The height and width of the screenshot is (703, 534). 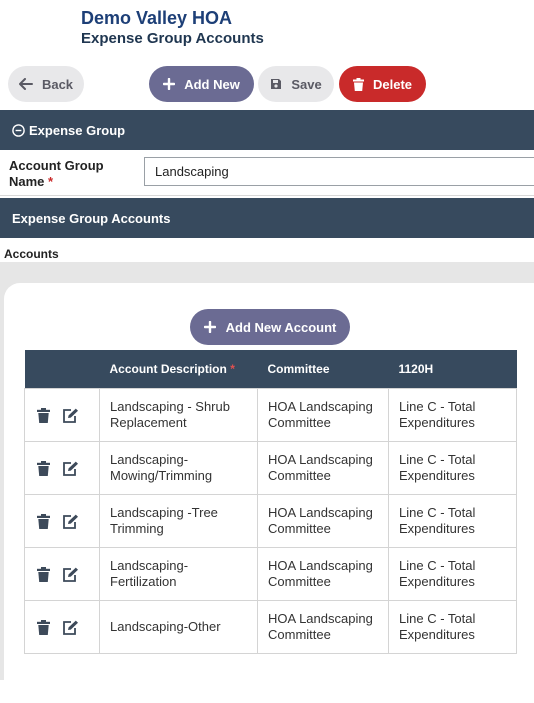 I want to click on expense-group-section-header: Expense Group, so click(x=267, y=130).